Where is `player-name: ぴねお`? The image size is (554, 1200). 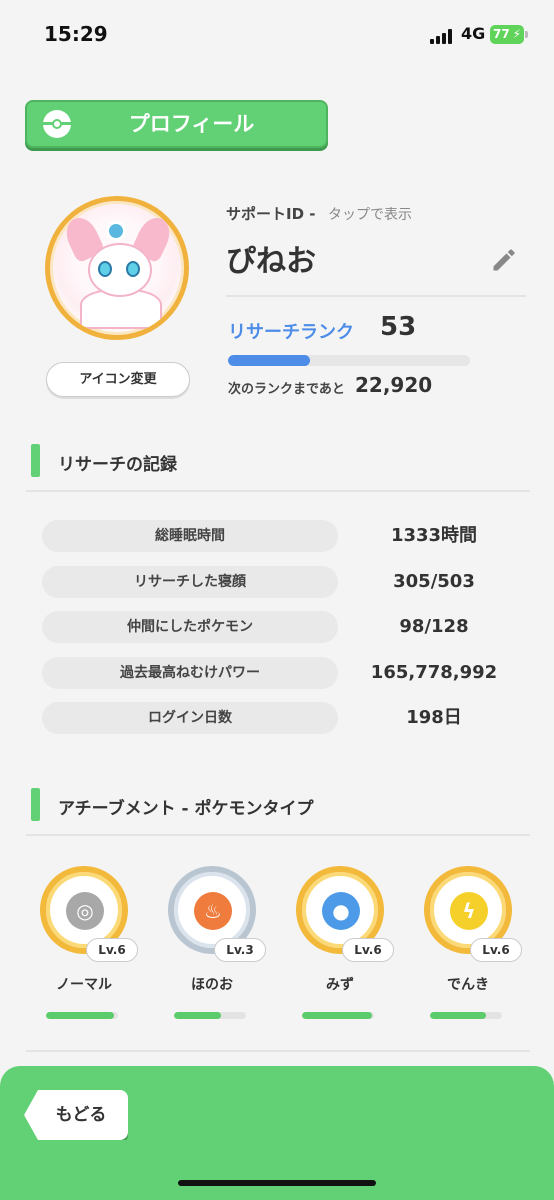 player-name: ぴねお is located at coordinates (271, 261).